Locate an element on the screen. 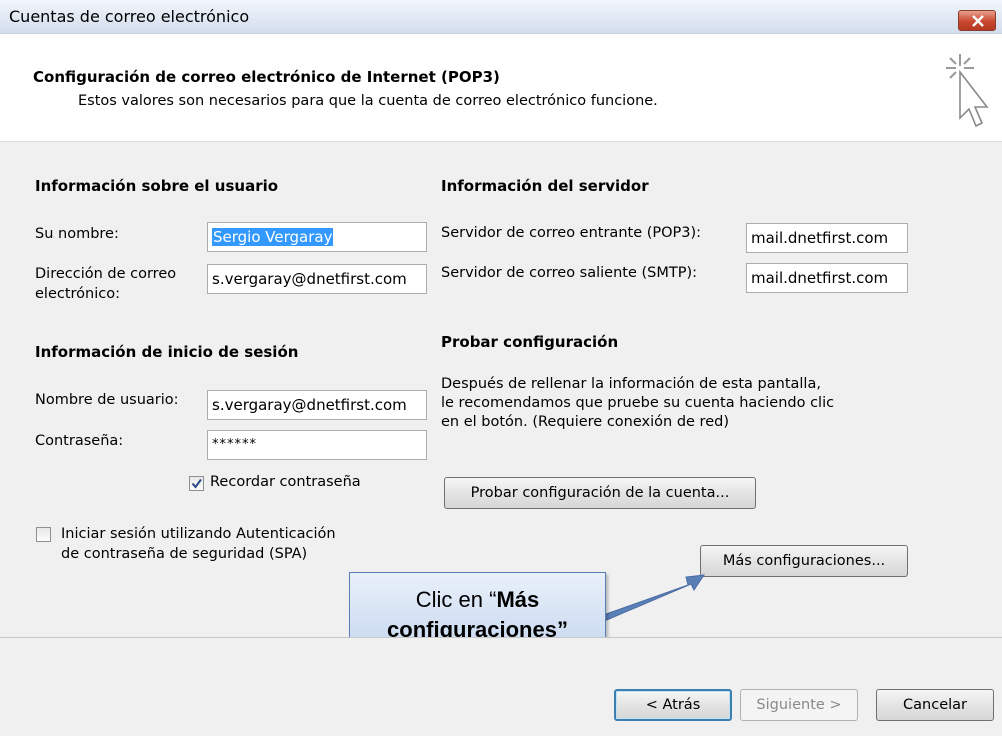 The image size is (1002, 736). remember-password-checkbox is located at coordinates (196, 483).